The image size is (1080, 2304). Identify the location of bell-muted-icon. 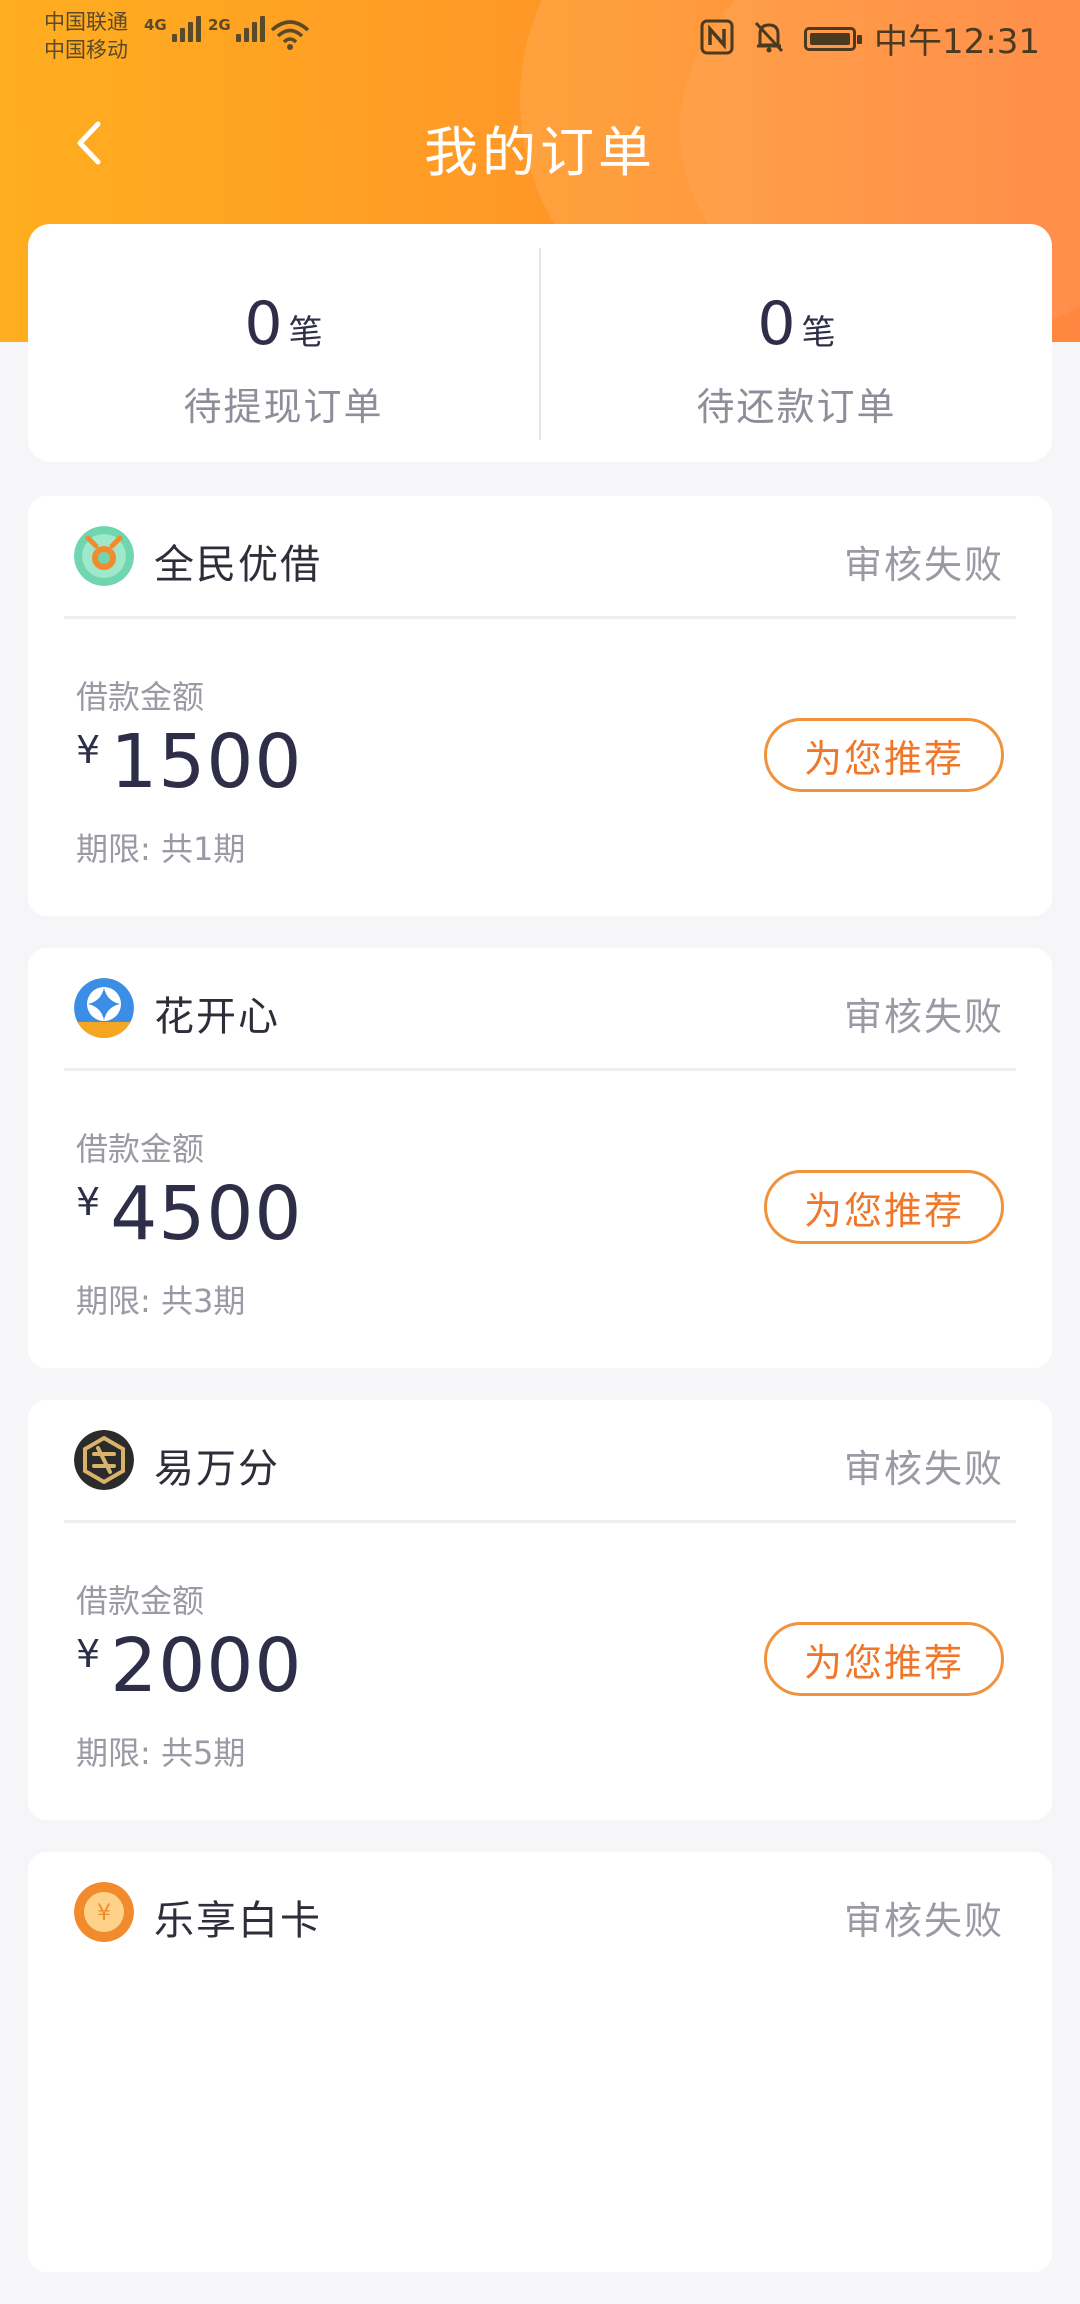
(769, 39).